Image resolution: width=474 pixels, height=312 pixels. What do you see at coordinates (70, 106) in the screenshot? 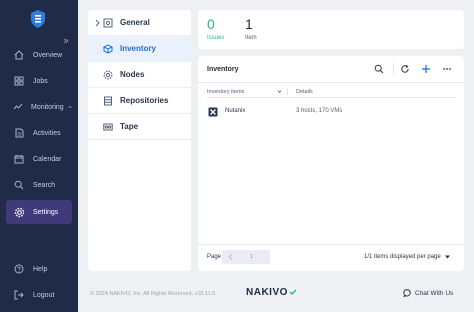
I see `chevron-up-icon` at bounding box center [70, 106].